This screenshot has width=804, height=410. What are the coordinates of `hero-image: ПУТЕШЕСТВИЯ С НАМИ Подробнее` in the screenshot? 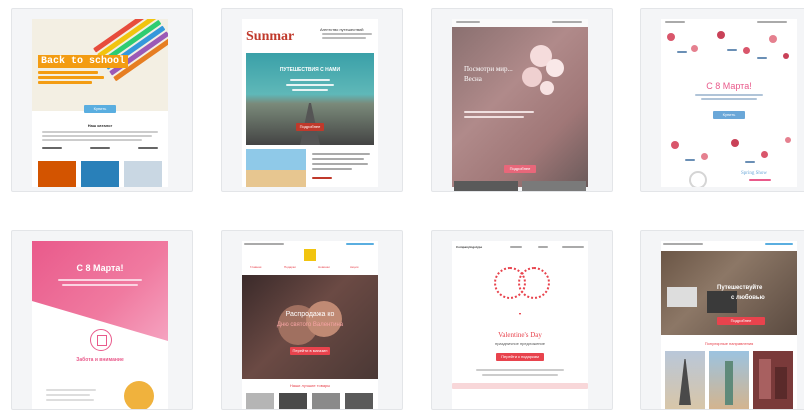 It's located at (310, 99).